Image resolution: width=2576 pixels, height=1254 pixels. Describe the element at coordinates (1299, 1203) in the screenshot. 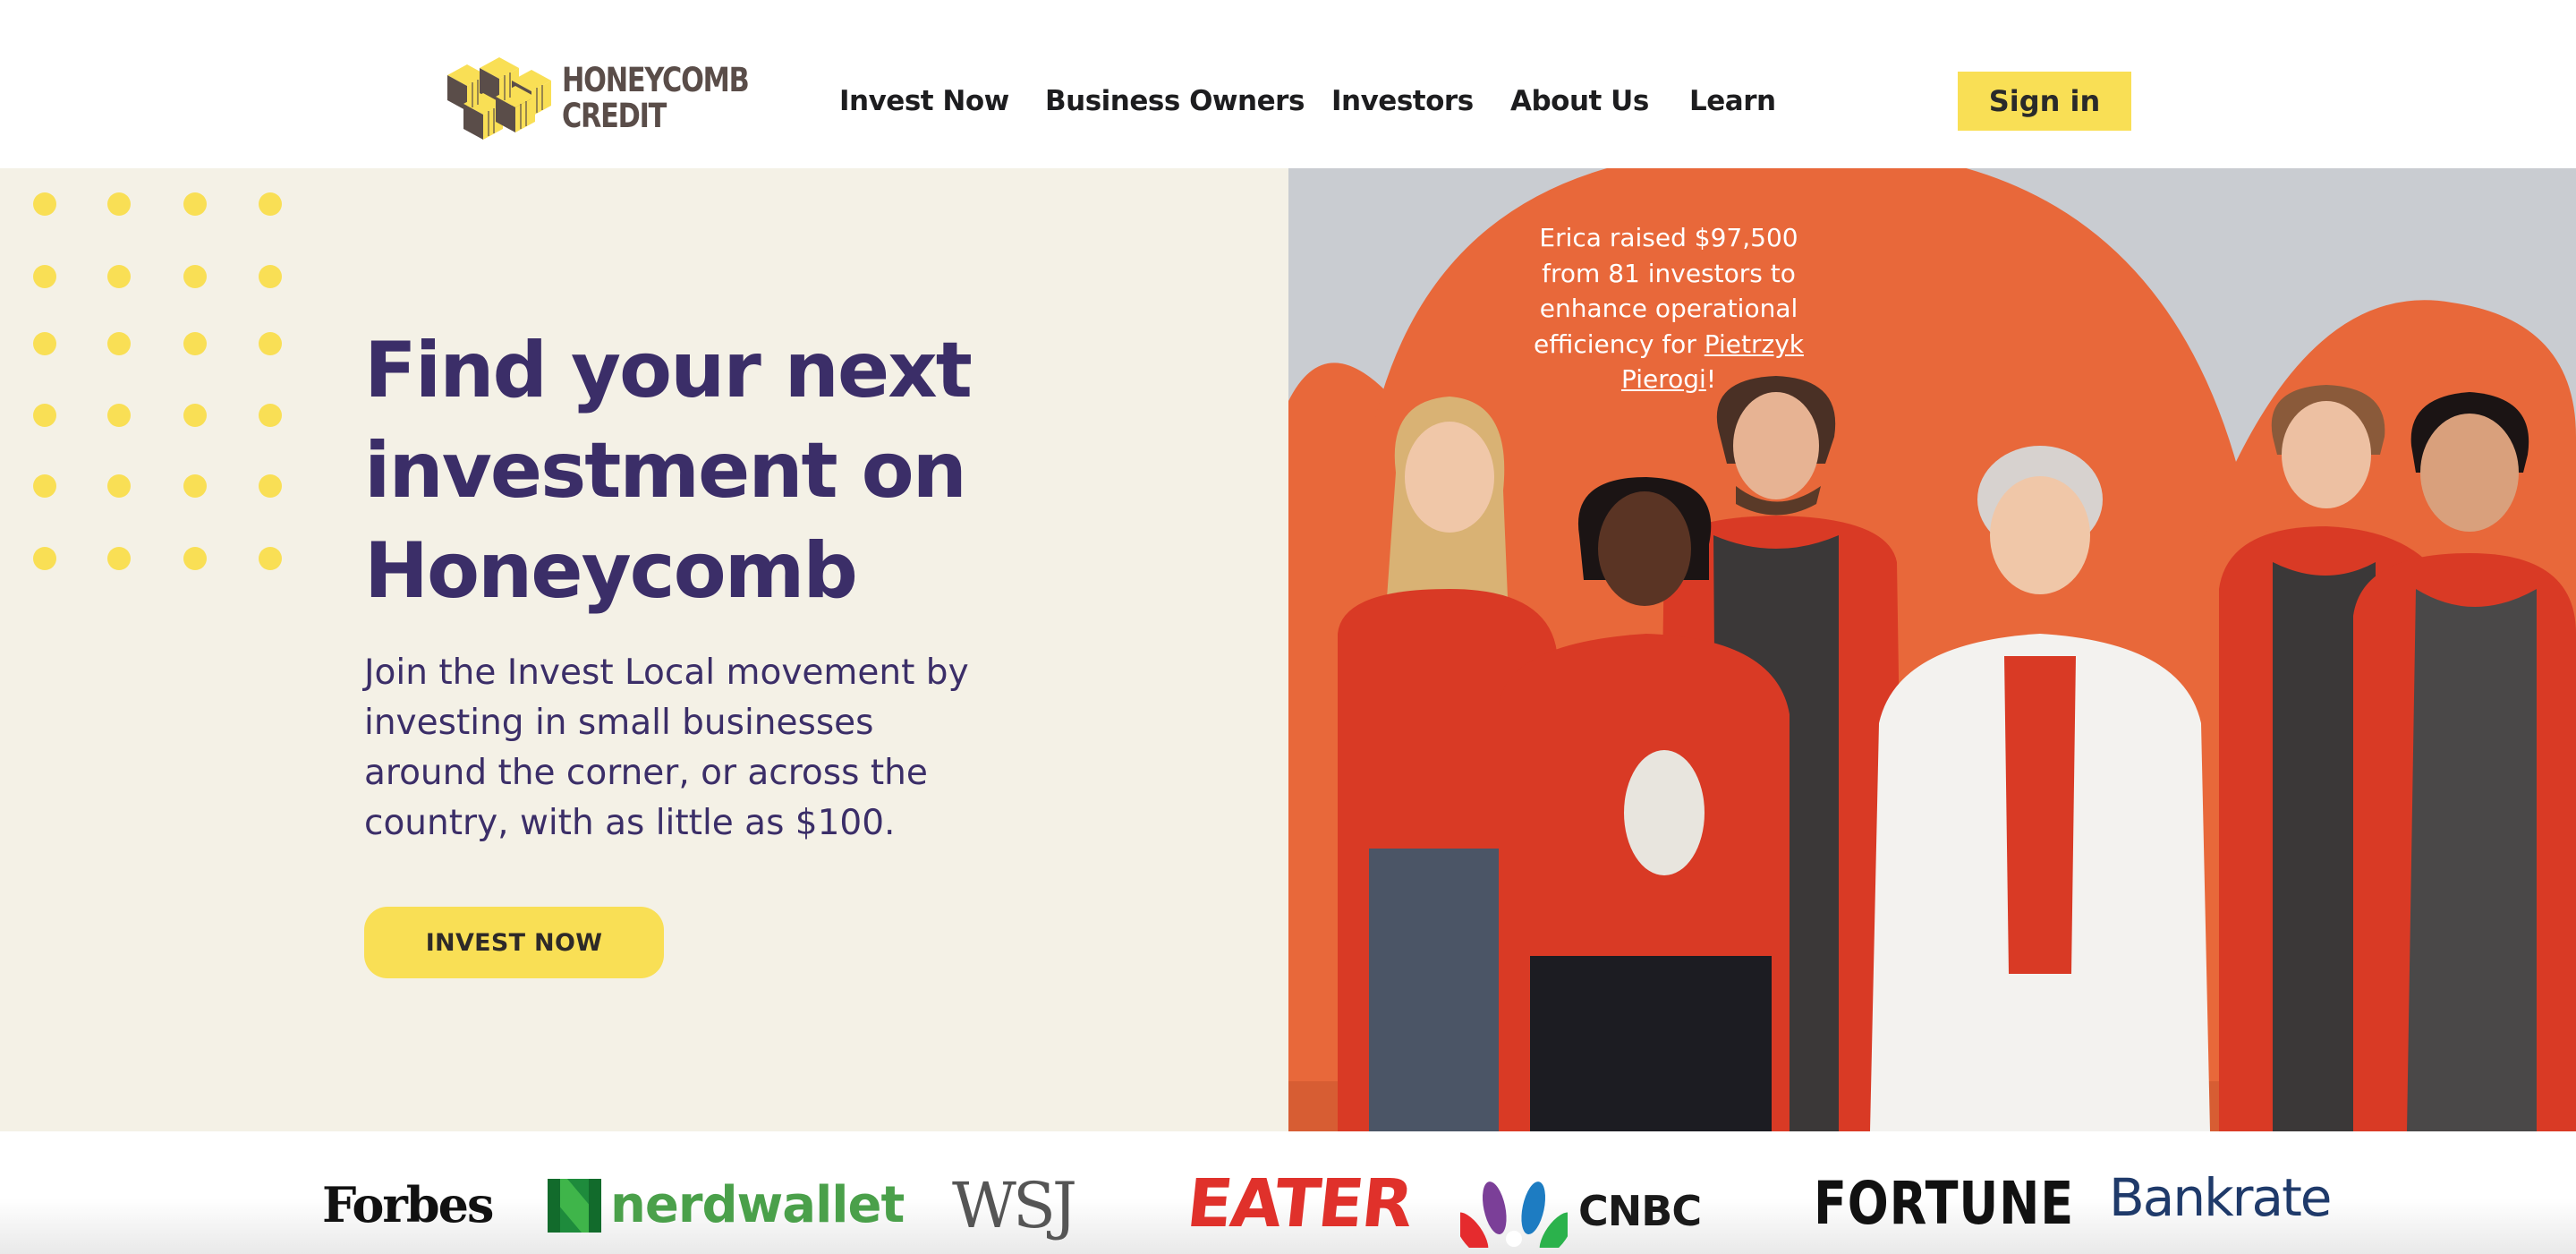

I see `eater-logo: EATER` at that location.